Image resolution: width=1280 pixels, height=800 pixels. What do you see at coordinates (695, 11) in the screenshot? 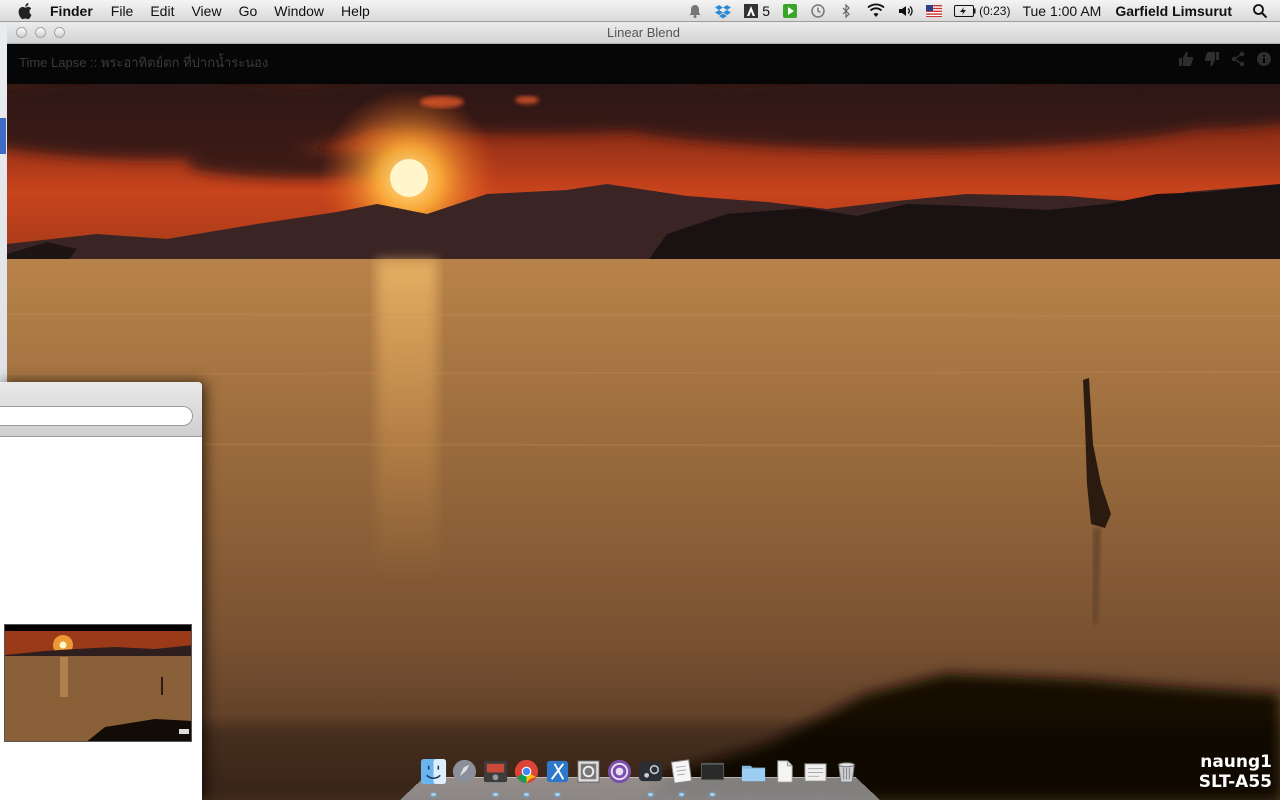
I see `notification-center-icon` at bounding box center [695, 11].